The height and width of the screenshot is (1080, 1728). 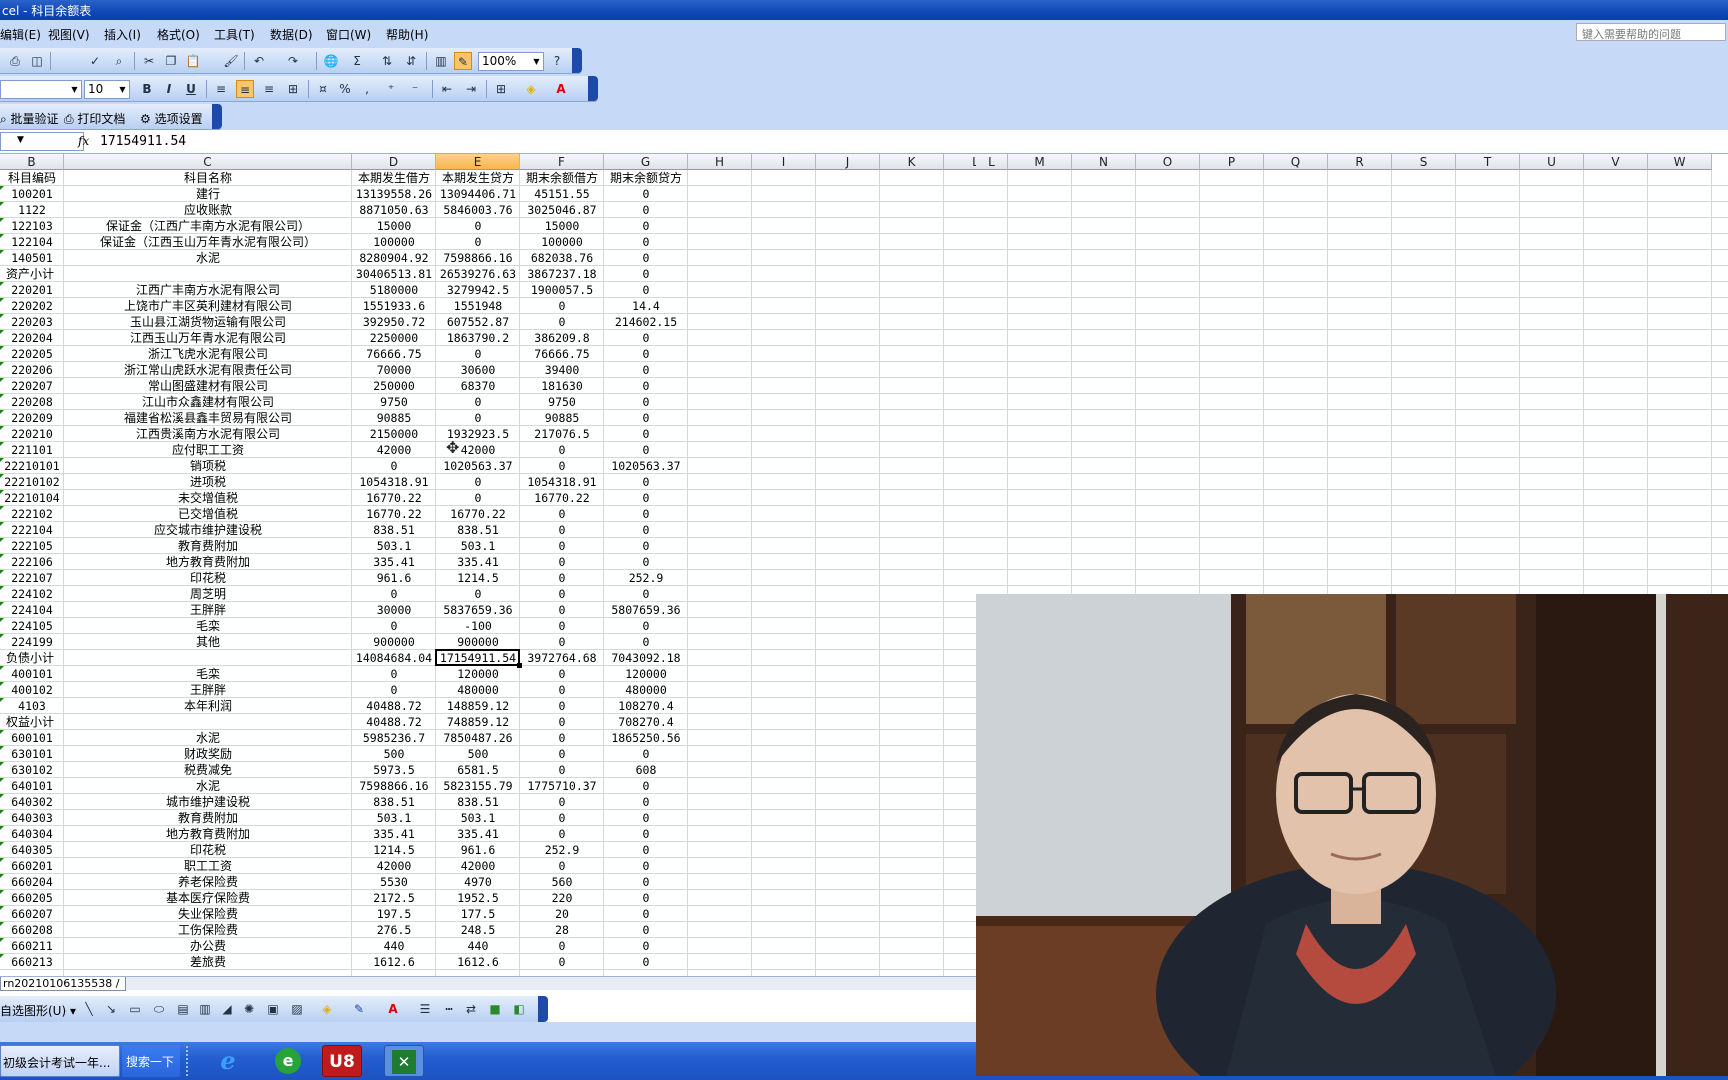 I want to click on table-cell: 其他, so click(x=208, y=642).